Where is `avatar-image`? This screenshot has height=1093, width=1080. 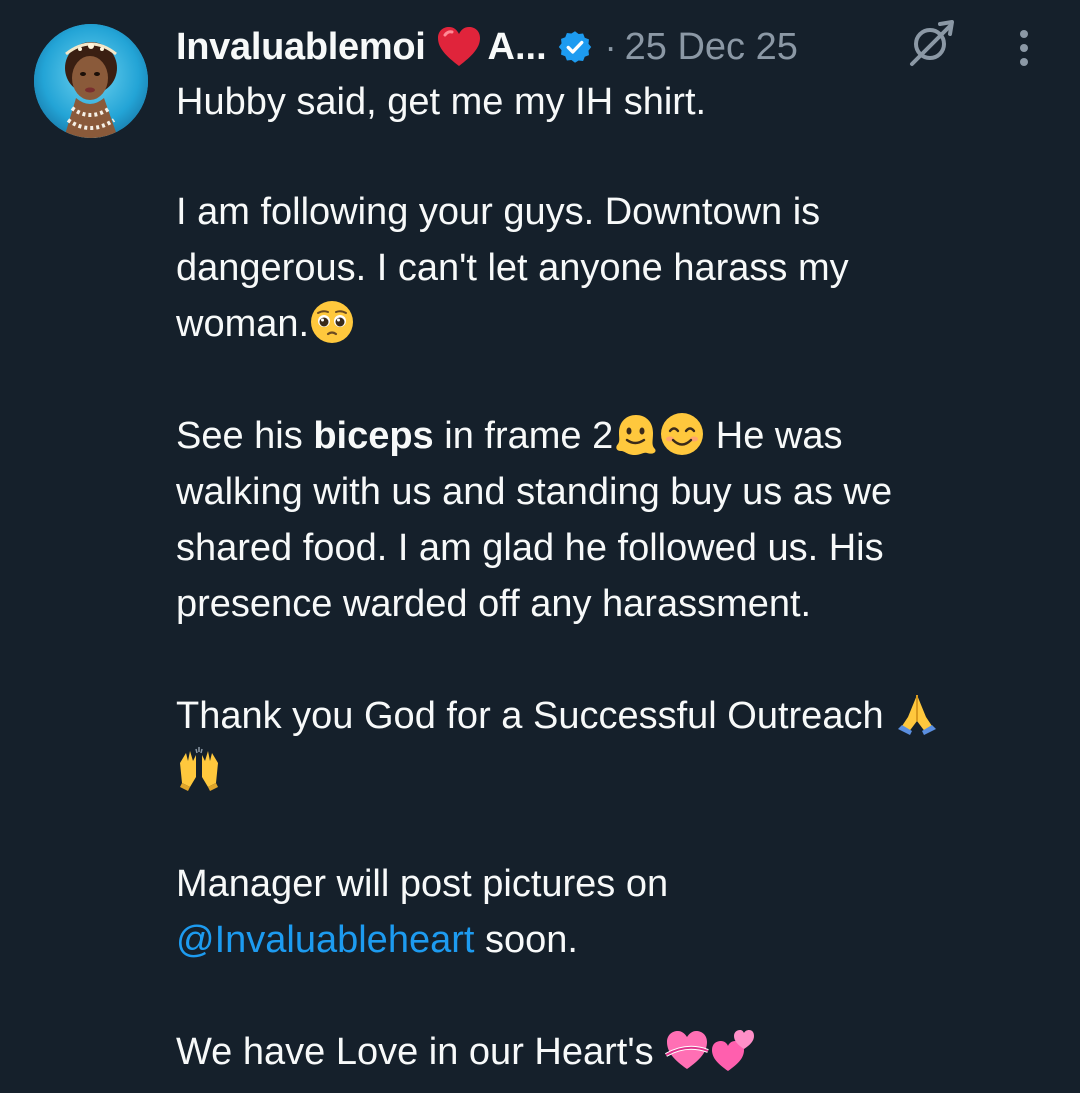
avatar-image is located at coordinates (91, 81).